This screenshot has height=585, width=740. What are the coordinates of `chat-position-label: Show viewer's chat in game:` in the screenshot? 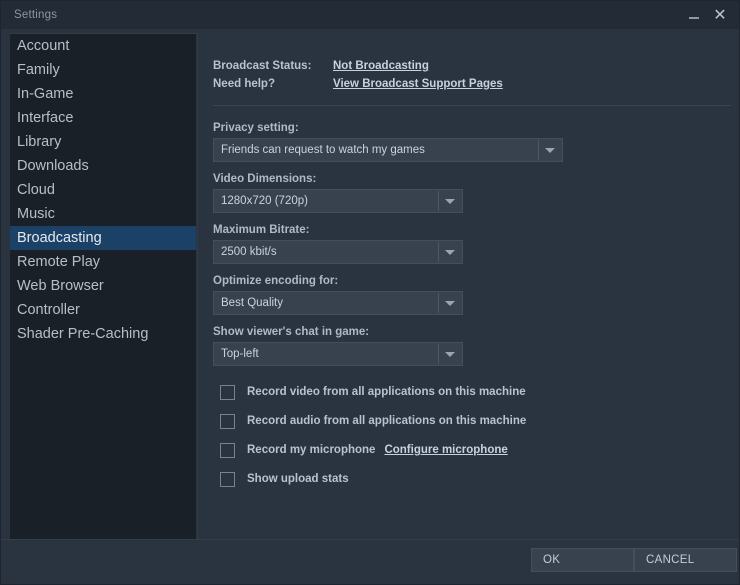 It's located at (291, 332).